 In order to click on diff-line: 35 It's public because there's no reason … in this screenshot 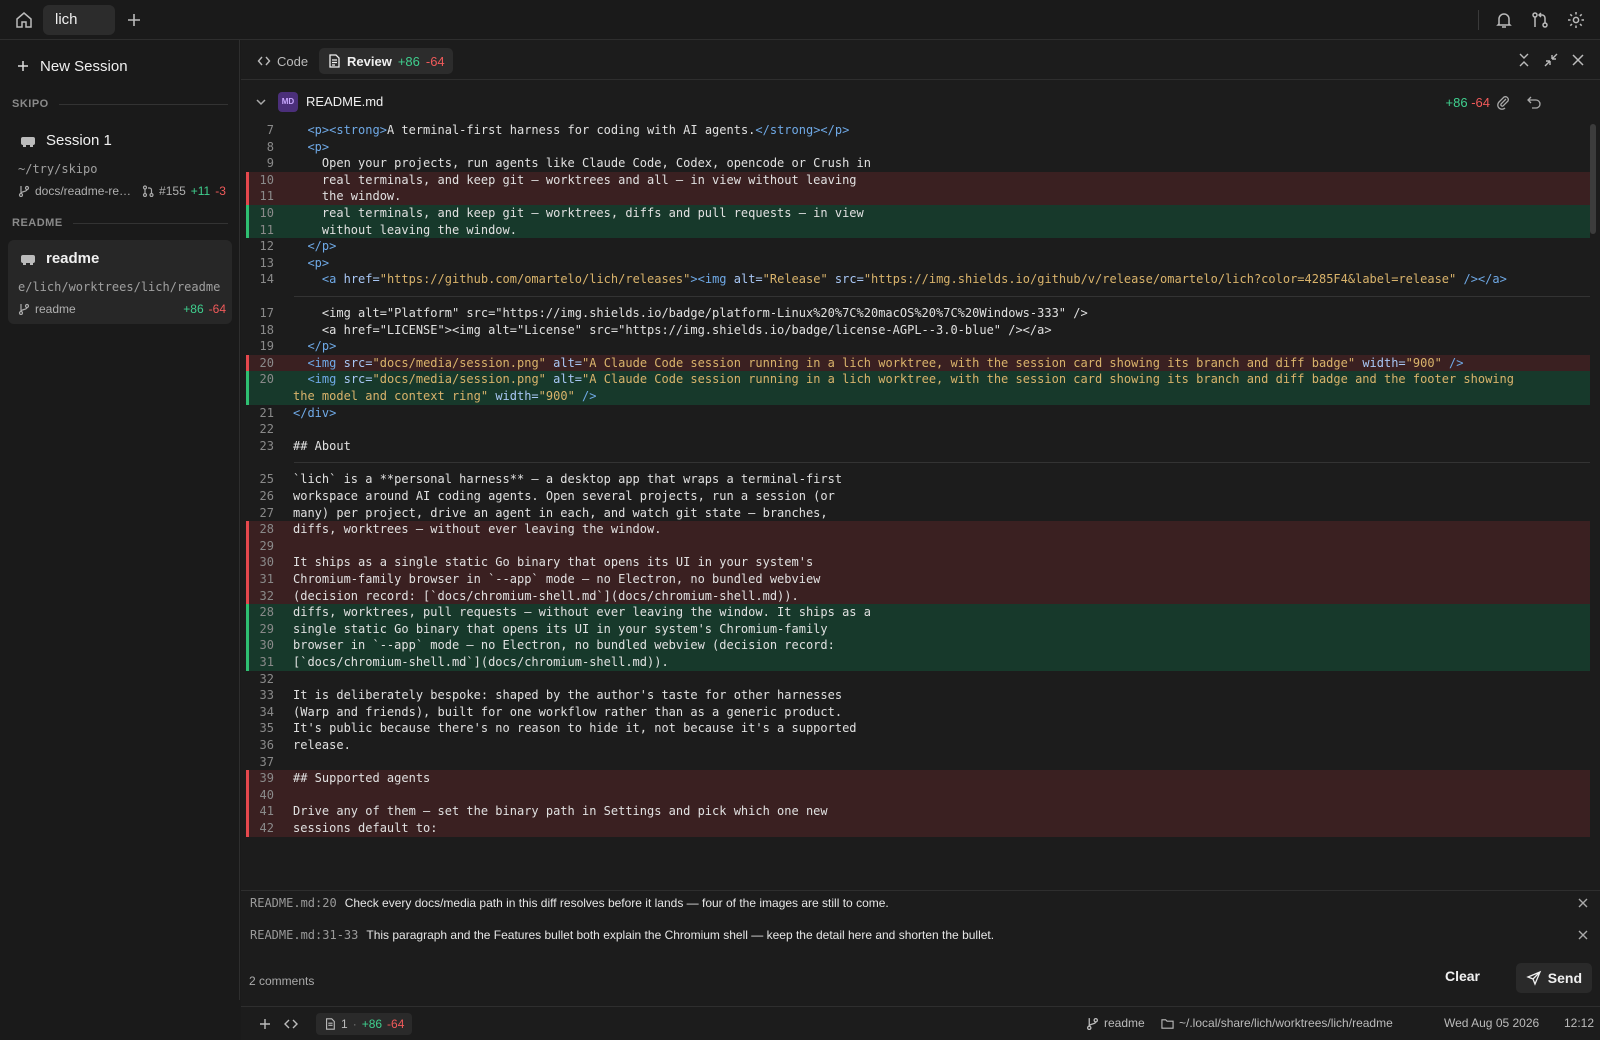, I will do `click(918, 728)`.